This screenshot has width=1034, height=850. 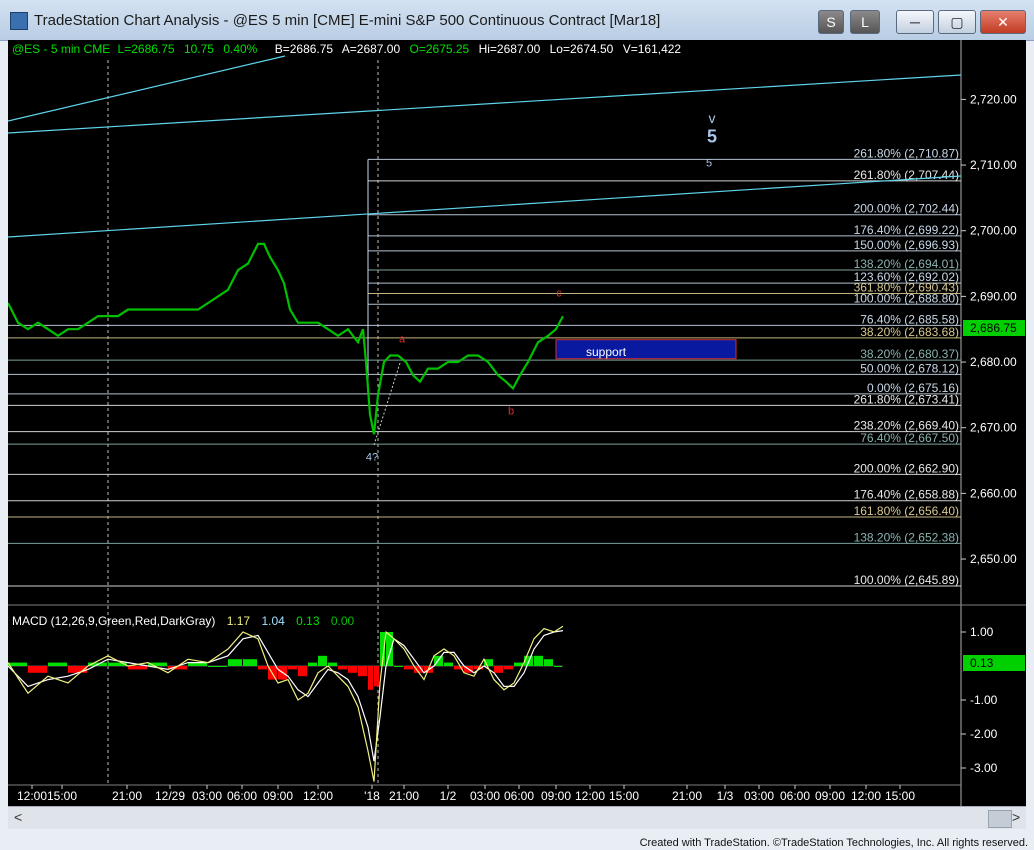 I want to click on macd-legend-v3: 0.13, so click(x=308, y=621).